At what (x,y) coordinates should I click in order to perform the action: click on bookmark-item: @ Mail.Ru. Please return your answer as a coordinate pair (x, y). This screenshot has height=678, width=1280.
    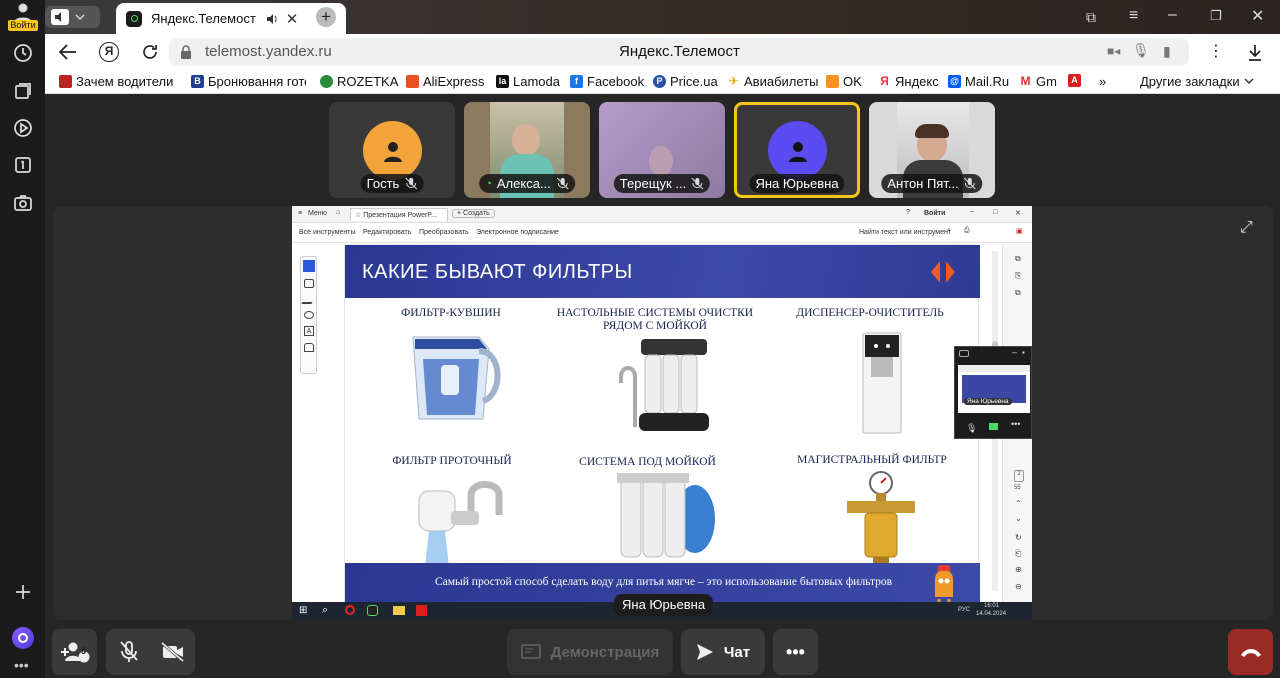
    Looking at the image, I should click on (978, 81).